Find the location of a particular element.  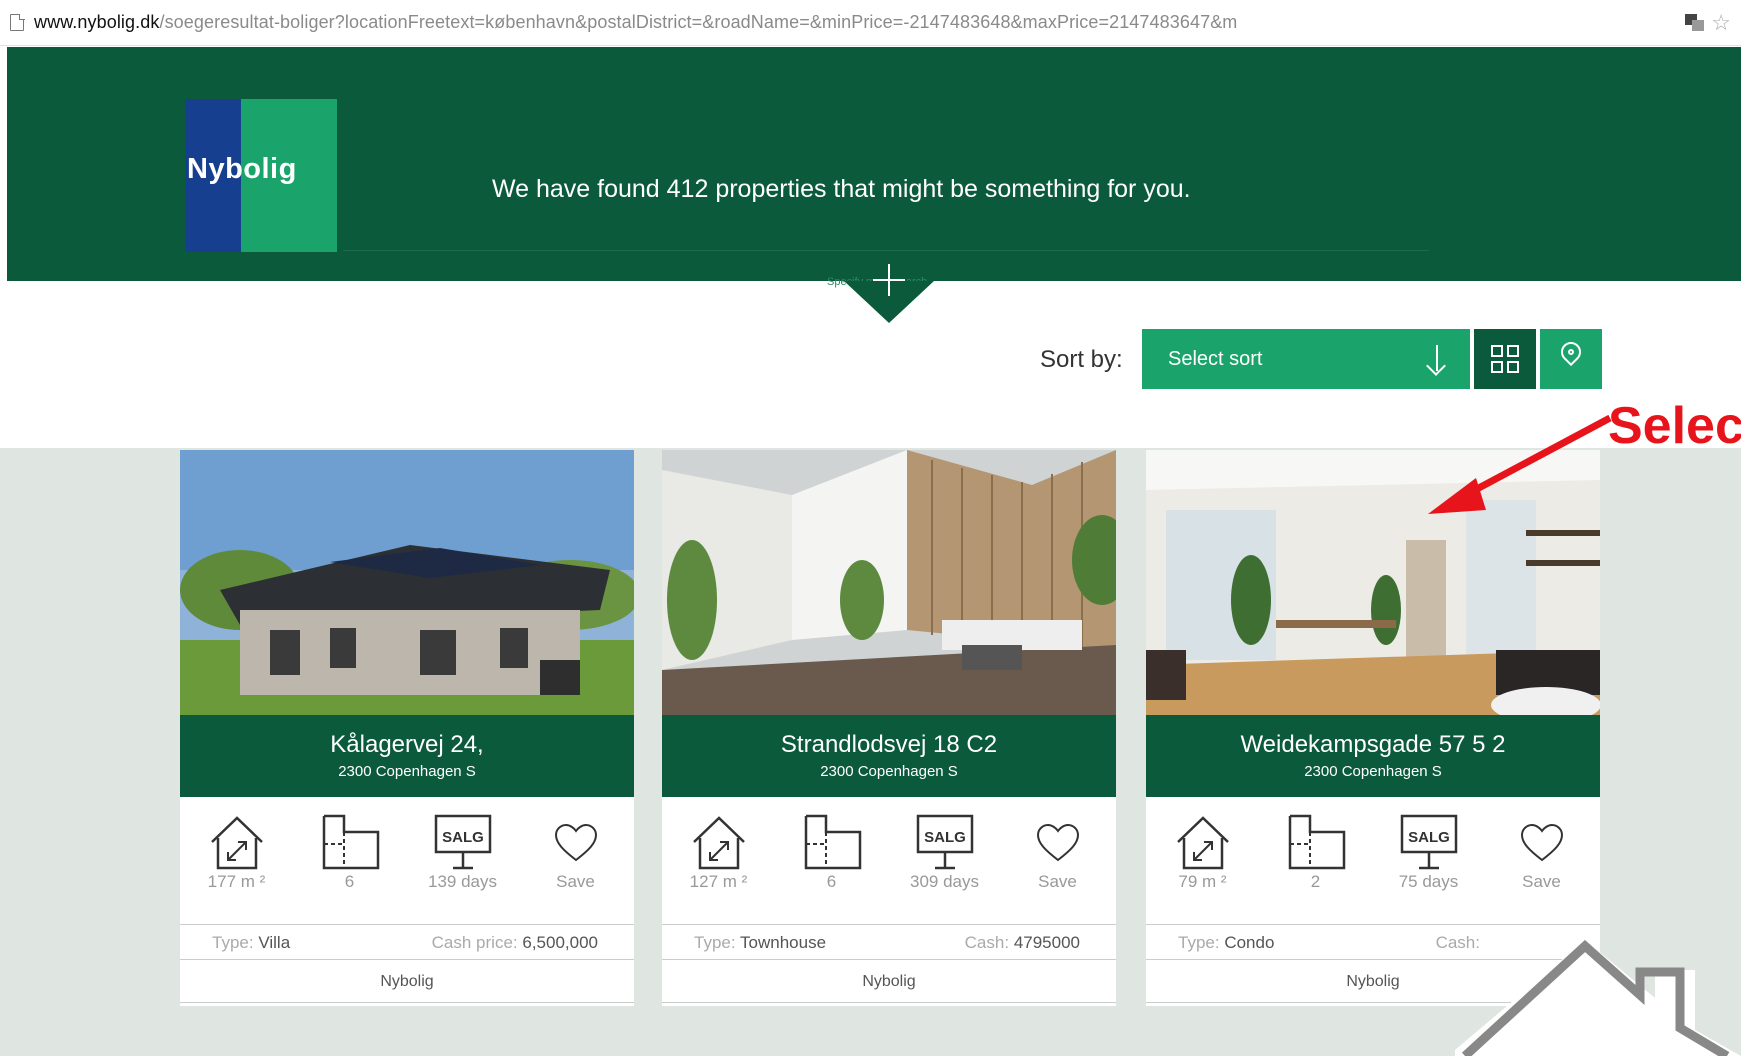

days-value: 75 days is located at coordinates (1428, 881).